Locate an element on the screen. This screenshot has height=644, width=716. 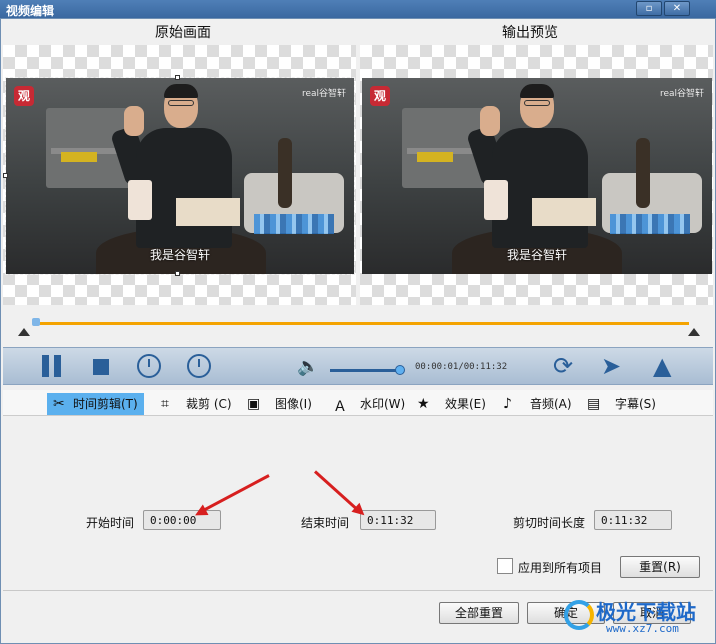
output-video-frame: 观 real谷智轩 我是谷智轩 is located at coordinates (537, 176).